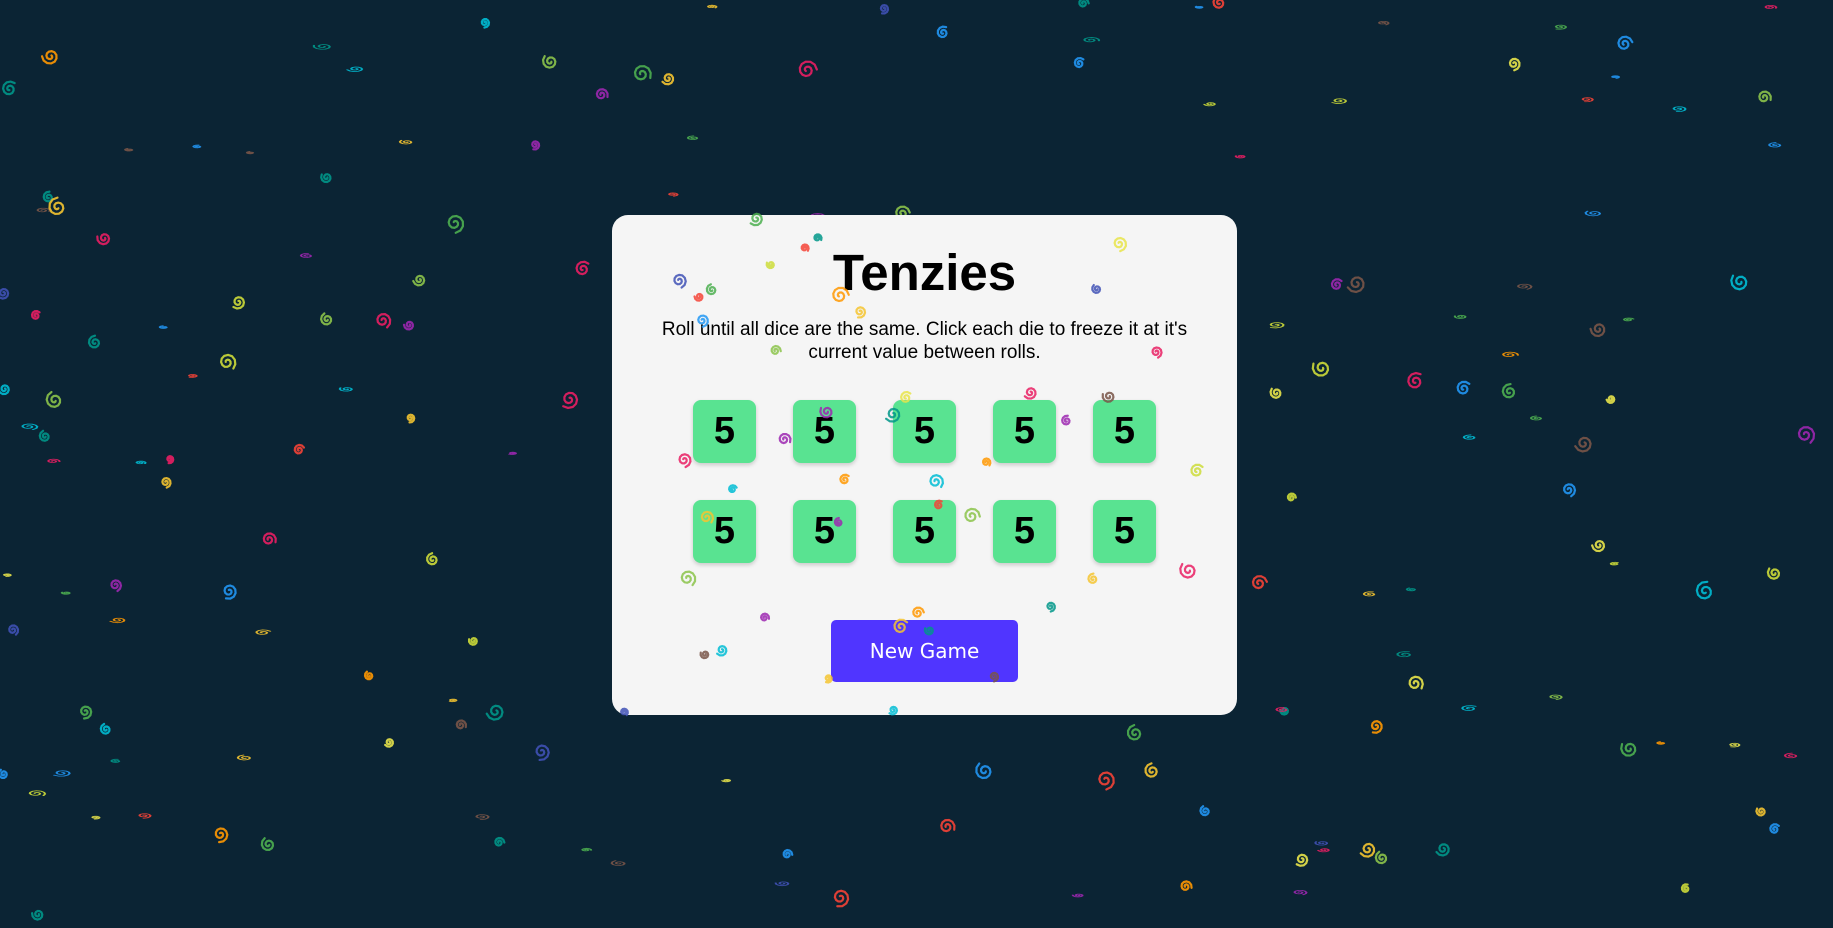 This screenshot has width=1833, height=928. Describe the element at coordinates (724, 431) in the screenshot. I see `die-1: 5` at that location.